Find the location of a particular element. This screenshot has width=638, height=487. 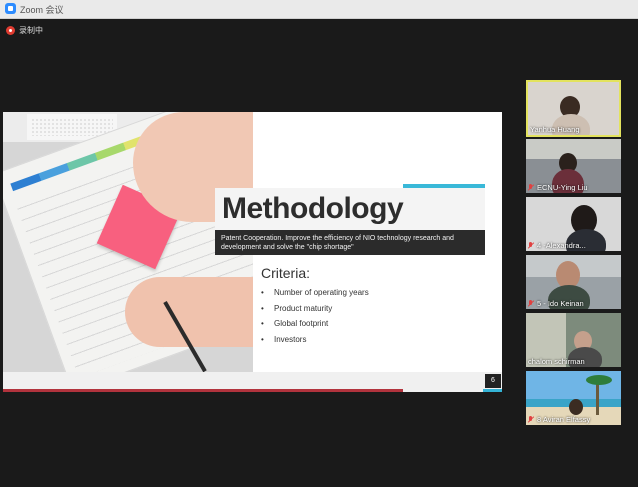

participant-name: 8 Aviran Elfassy is located at coordinates (564, 419).